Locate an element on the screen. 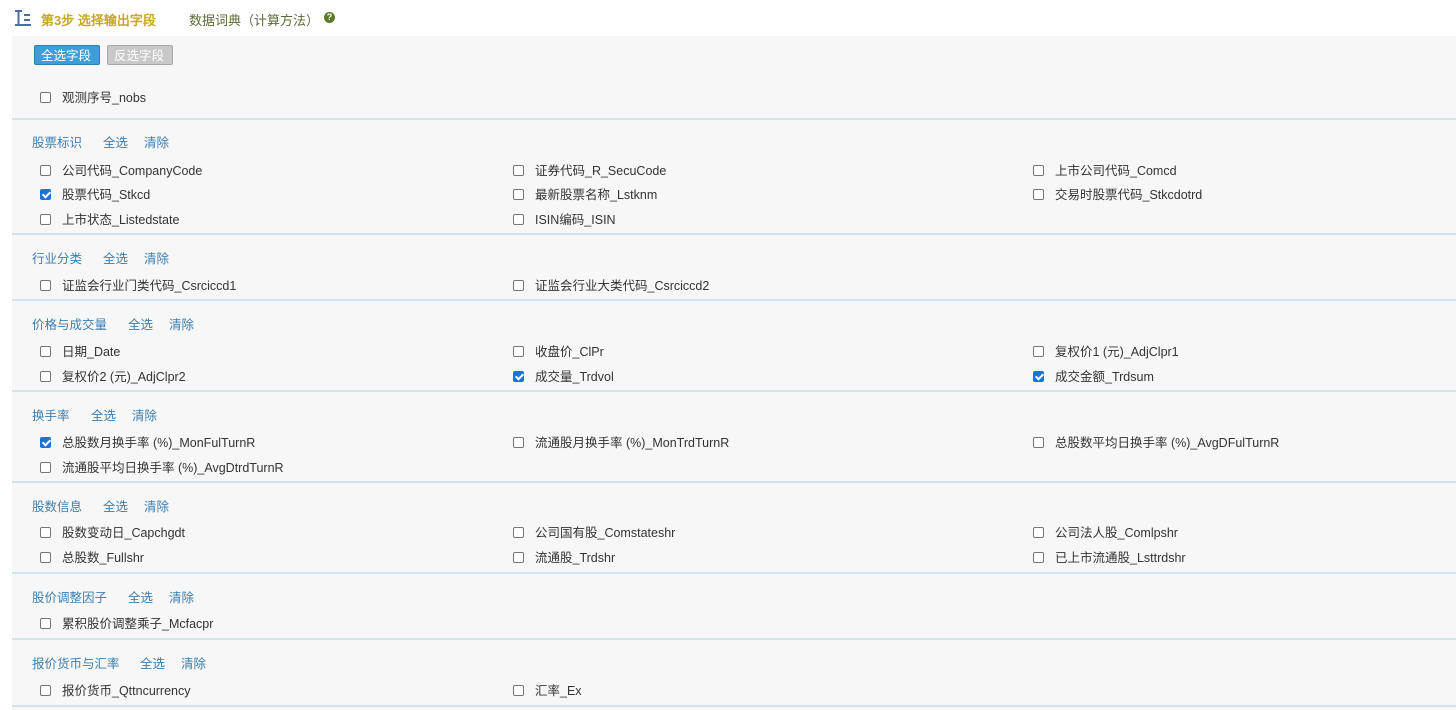 This screenshot has width=1456, height=710. group-title: 股票标识 is located at coordinates (57, 143).